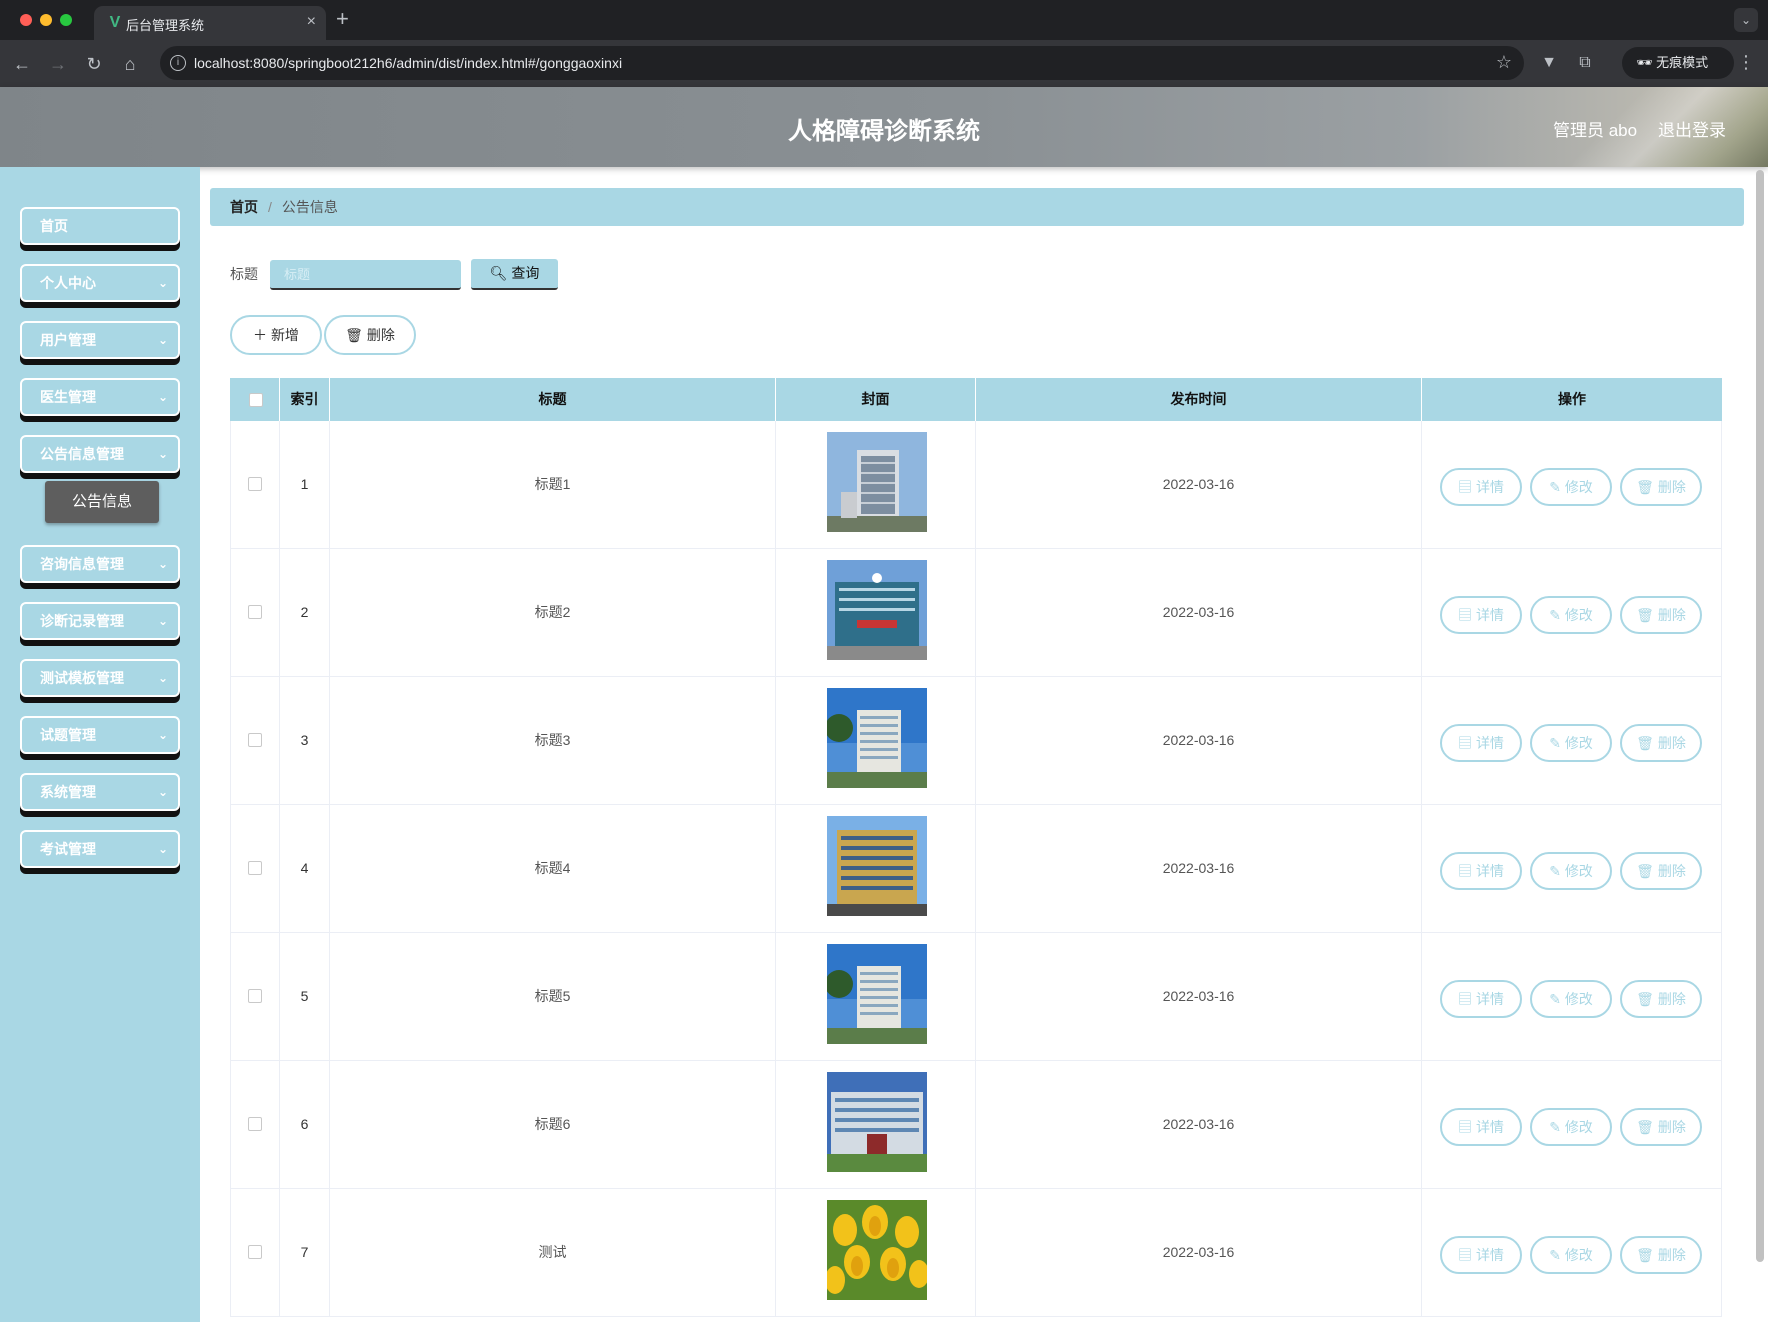 The width and height of the screenshot is (1768, 1322). I want to click on search-title-input, so click(365, 275).